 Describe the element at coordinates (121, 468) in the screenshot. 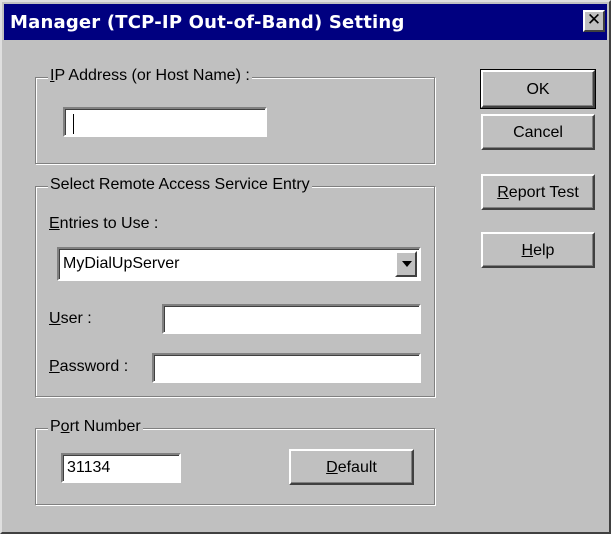

I see `port-number-input: 31134` at that location.